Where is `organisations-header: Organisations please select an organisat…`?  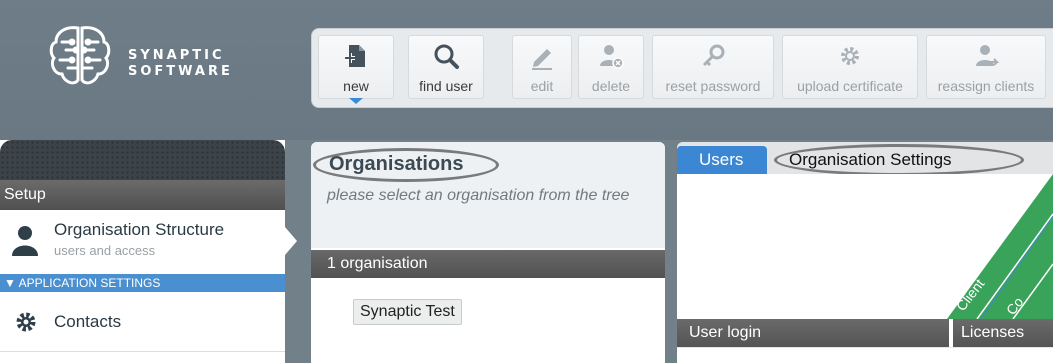 organisations-header: Organisations please select an organisat… is located at coordinates (488, 195).